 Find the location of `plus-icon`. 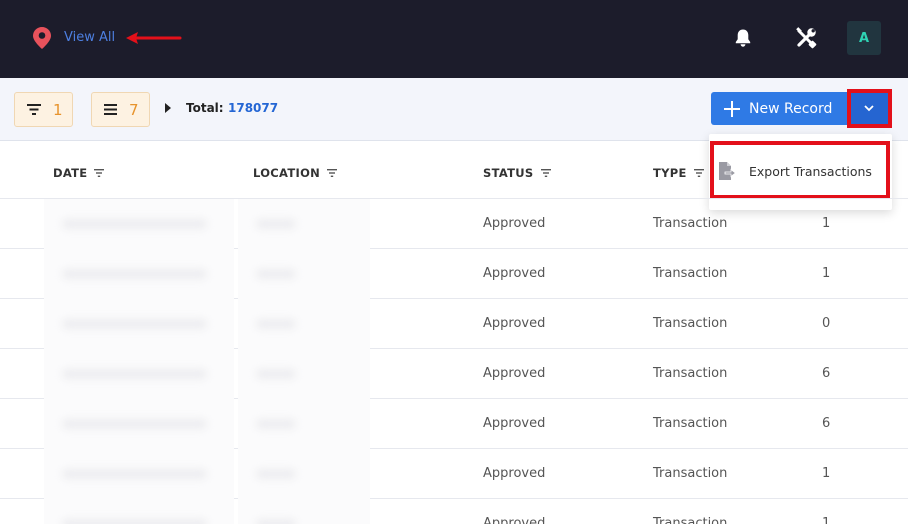

plus-icon is located at coordinates (732, 108).